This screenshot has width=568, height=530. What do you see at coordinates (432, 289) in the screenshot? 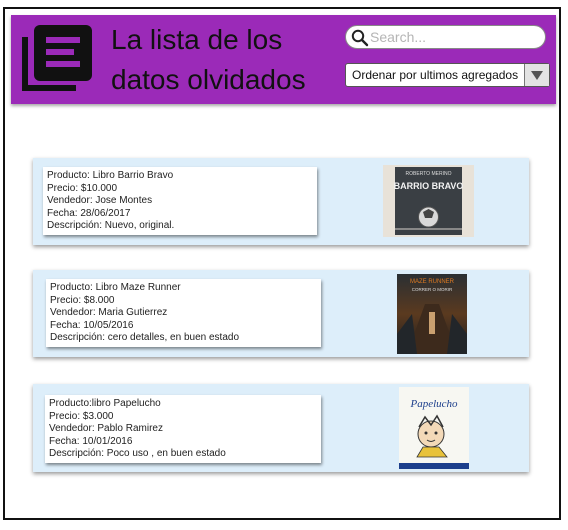
I see `cover-subtitle: CORRER O MORIR` at bounding box center [432, 289].